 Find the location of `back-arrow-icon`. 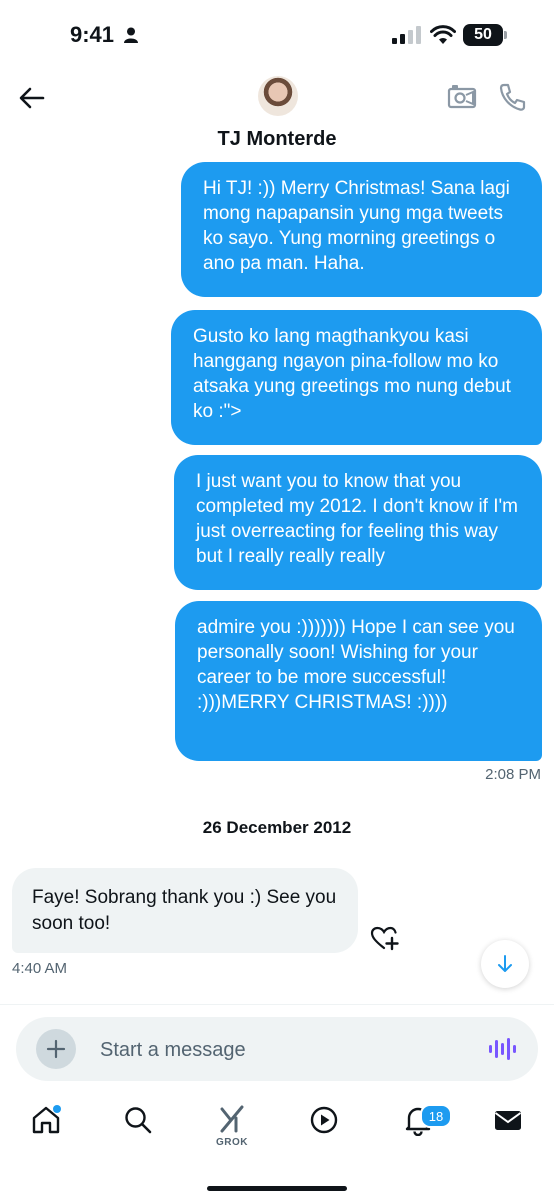

back-arrow-icon is located at coordinates (32, 98).